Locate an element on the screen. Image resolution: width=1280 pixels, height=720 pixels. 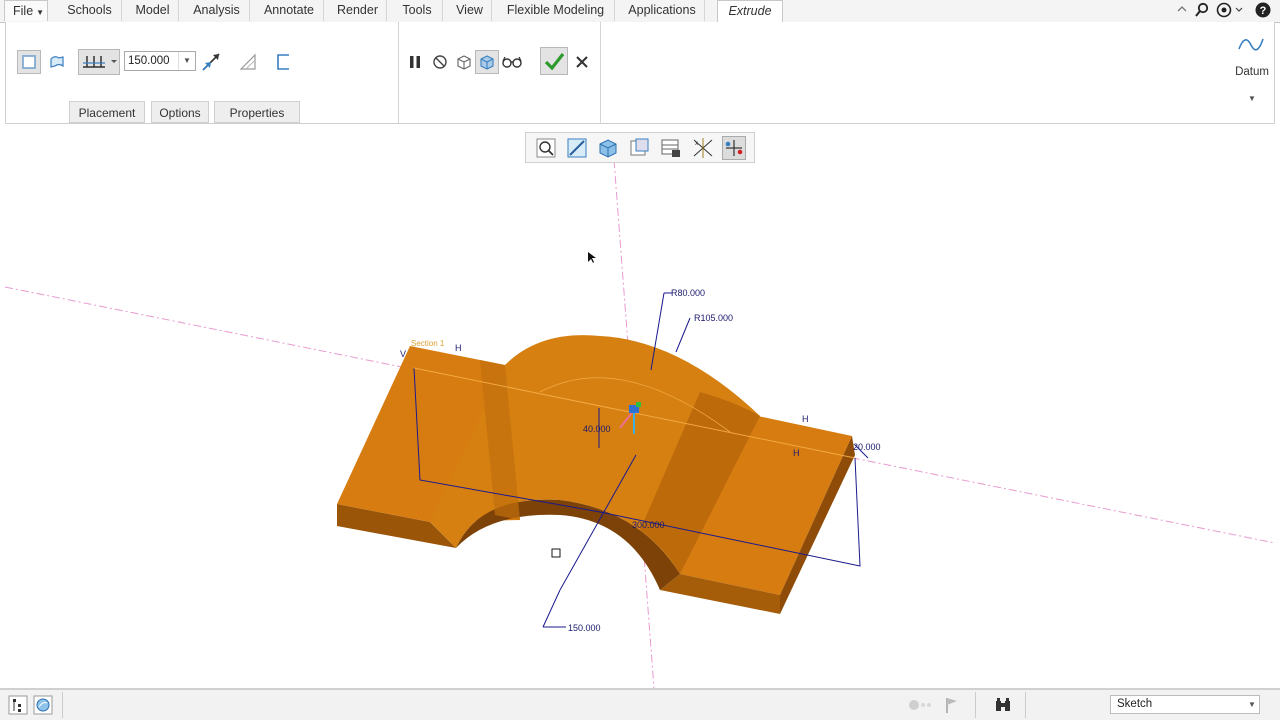
display-style-button is located at coordinates (608, 148).